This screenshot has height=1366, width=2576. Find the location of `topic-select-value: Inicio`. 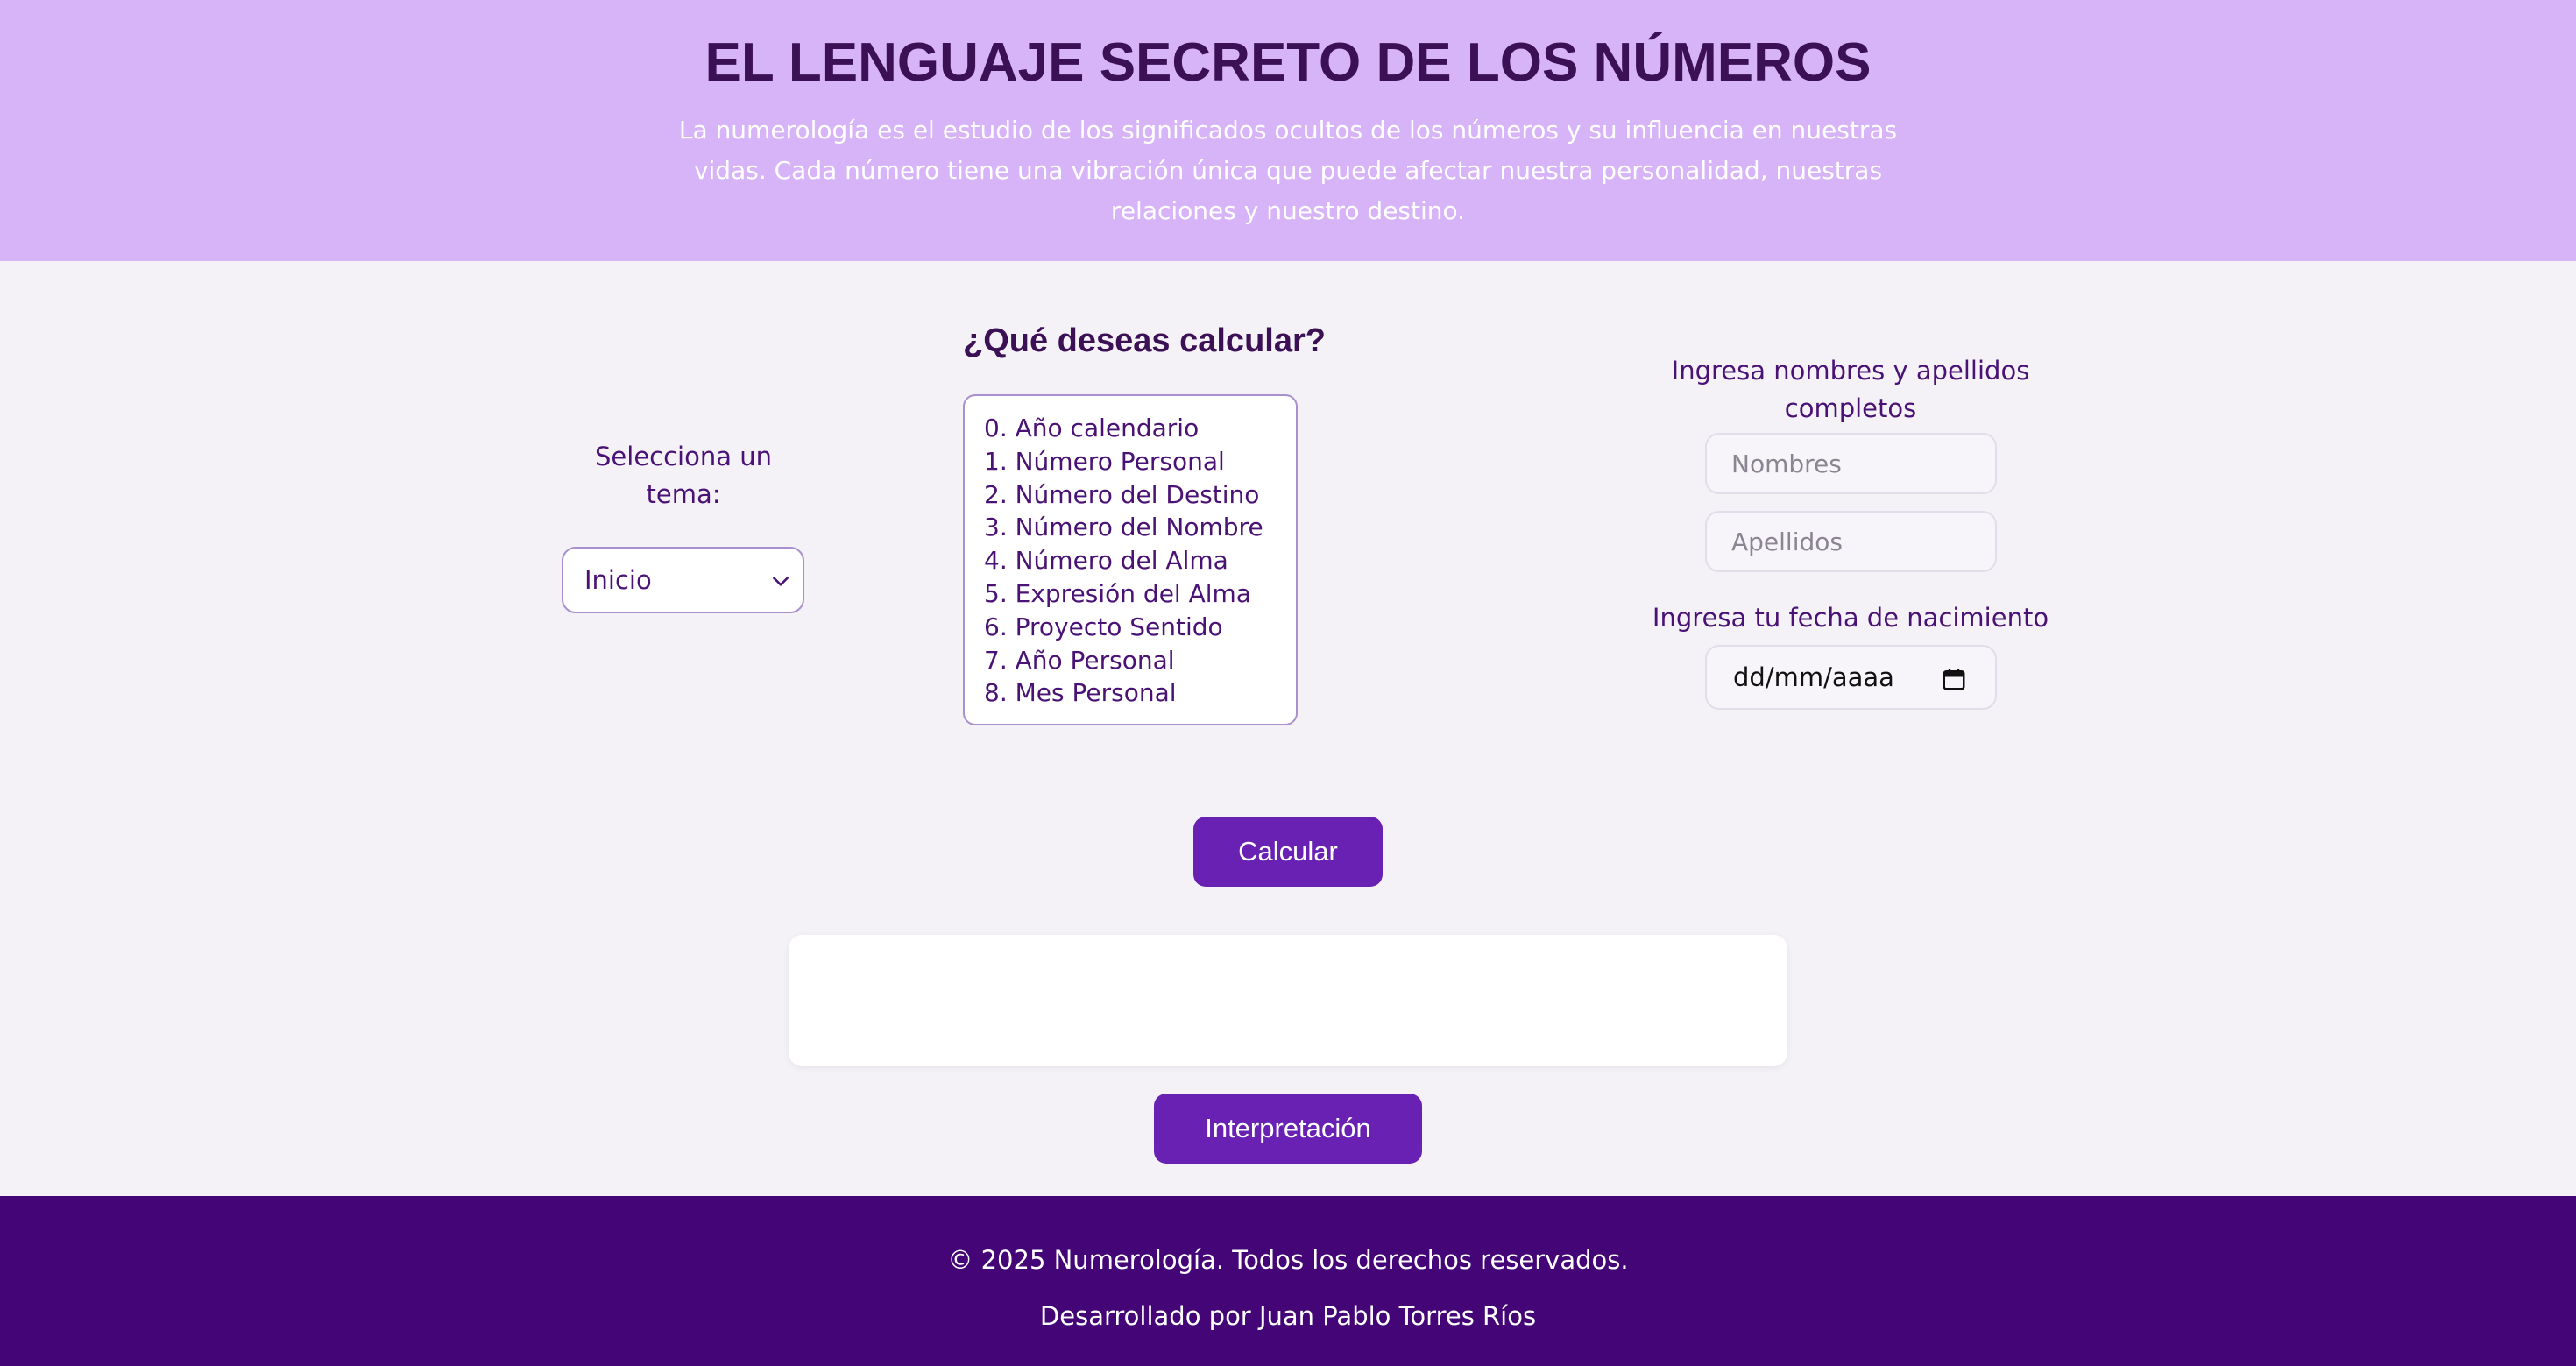

topic-select-value: Inicio is located at coordinates (618, 580).